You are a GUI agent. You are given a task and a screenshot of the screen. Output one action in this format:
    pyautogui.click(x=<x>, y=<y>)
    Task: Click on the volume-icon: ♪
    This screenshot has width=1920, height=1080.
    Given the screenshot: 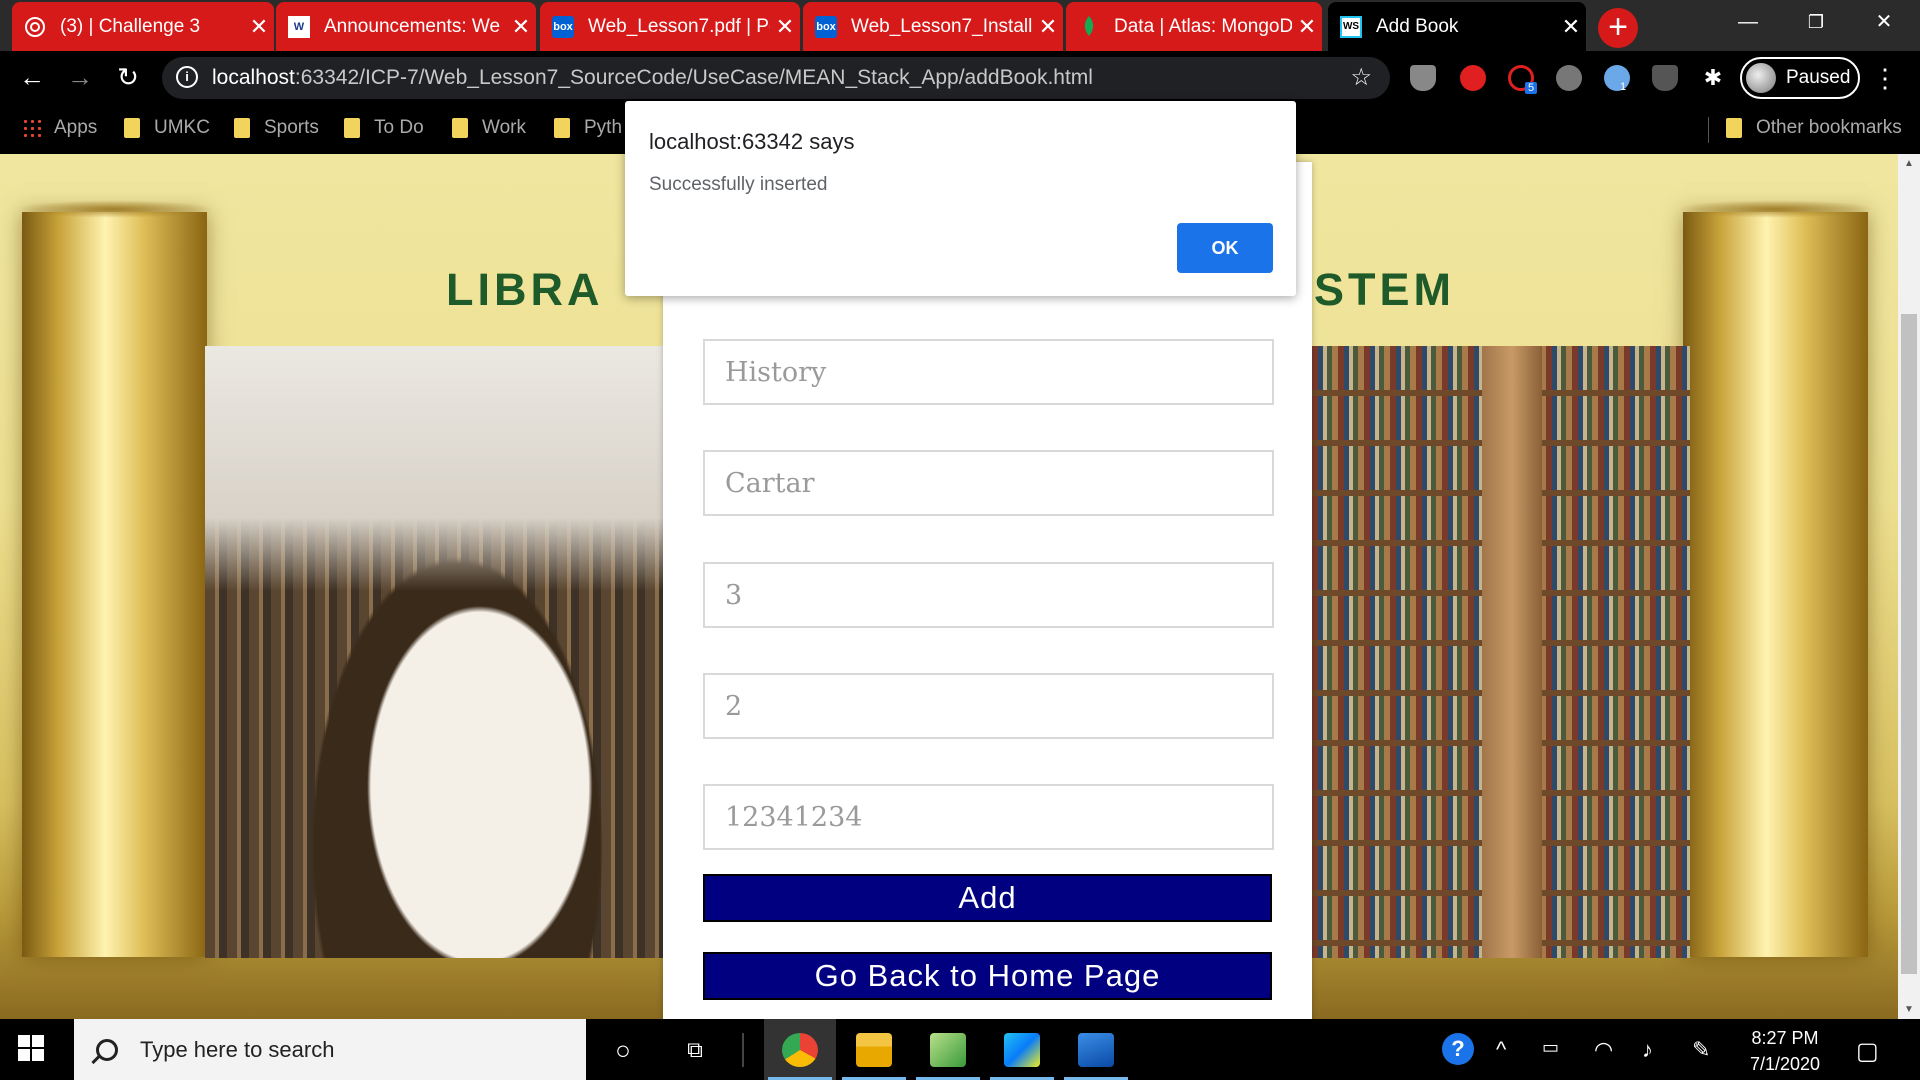 What is the action you would take?
    pyautogui.click(x=1647, y=1050)
    